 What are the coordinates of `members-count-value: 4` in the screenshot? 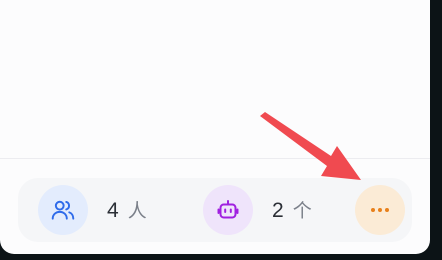 It's located at (113, 210).